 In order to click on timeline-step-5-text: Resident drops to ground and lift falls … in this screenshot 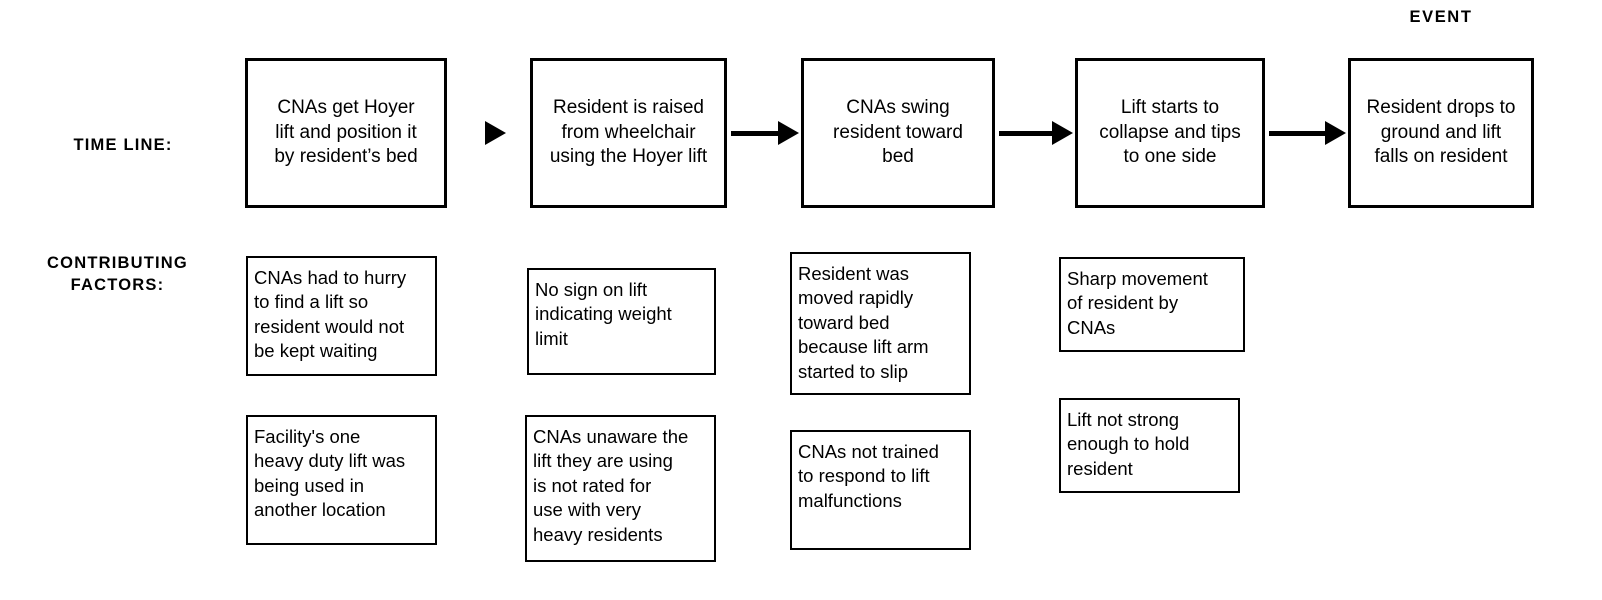, I will do `click(1441, 132)`.